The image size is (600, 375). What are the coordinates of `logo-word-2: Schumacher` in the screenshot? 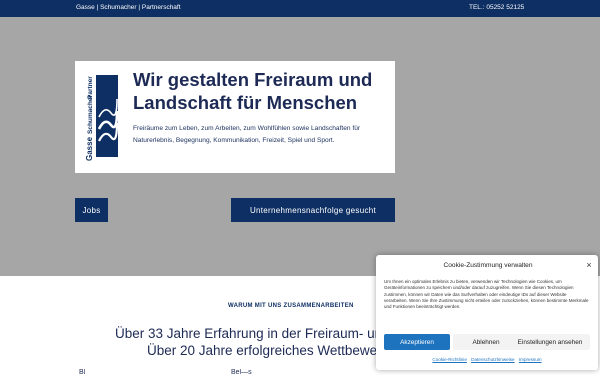 It's located at (90, 114).